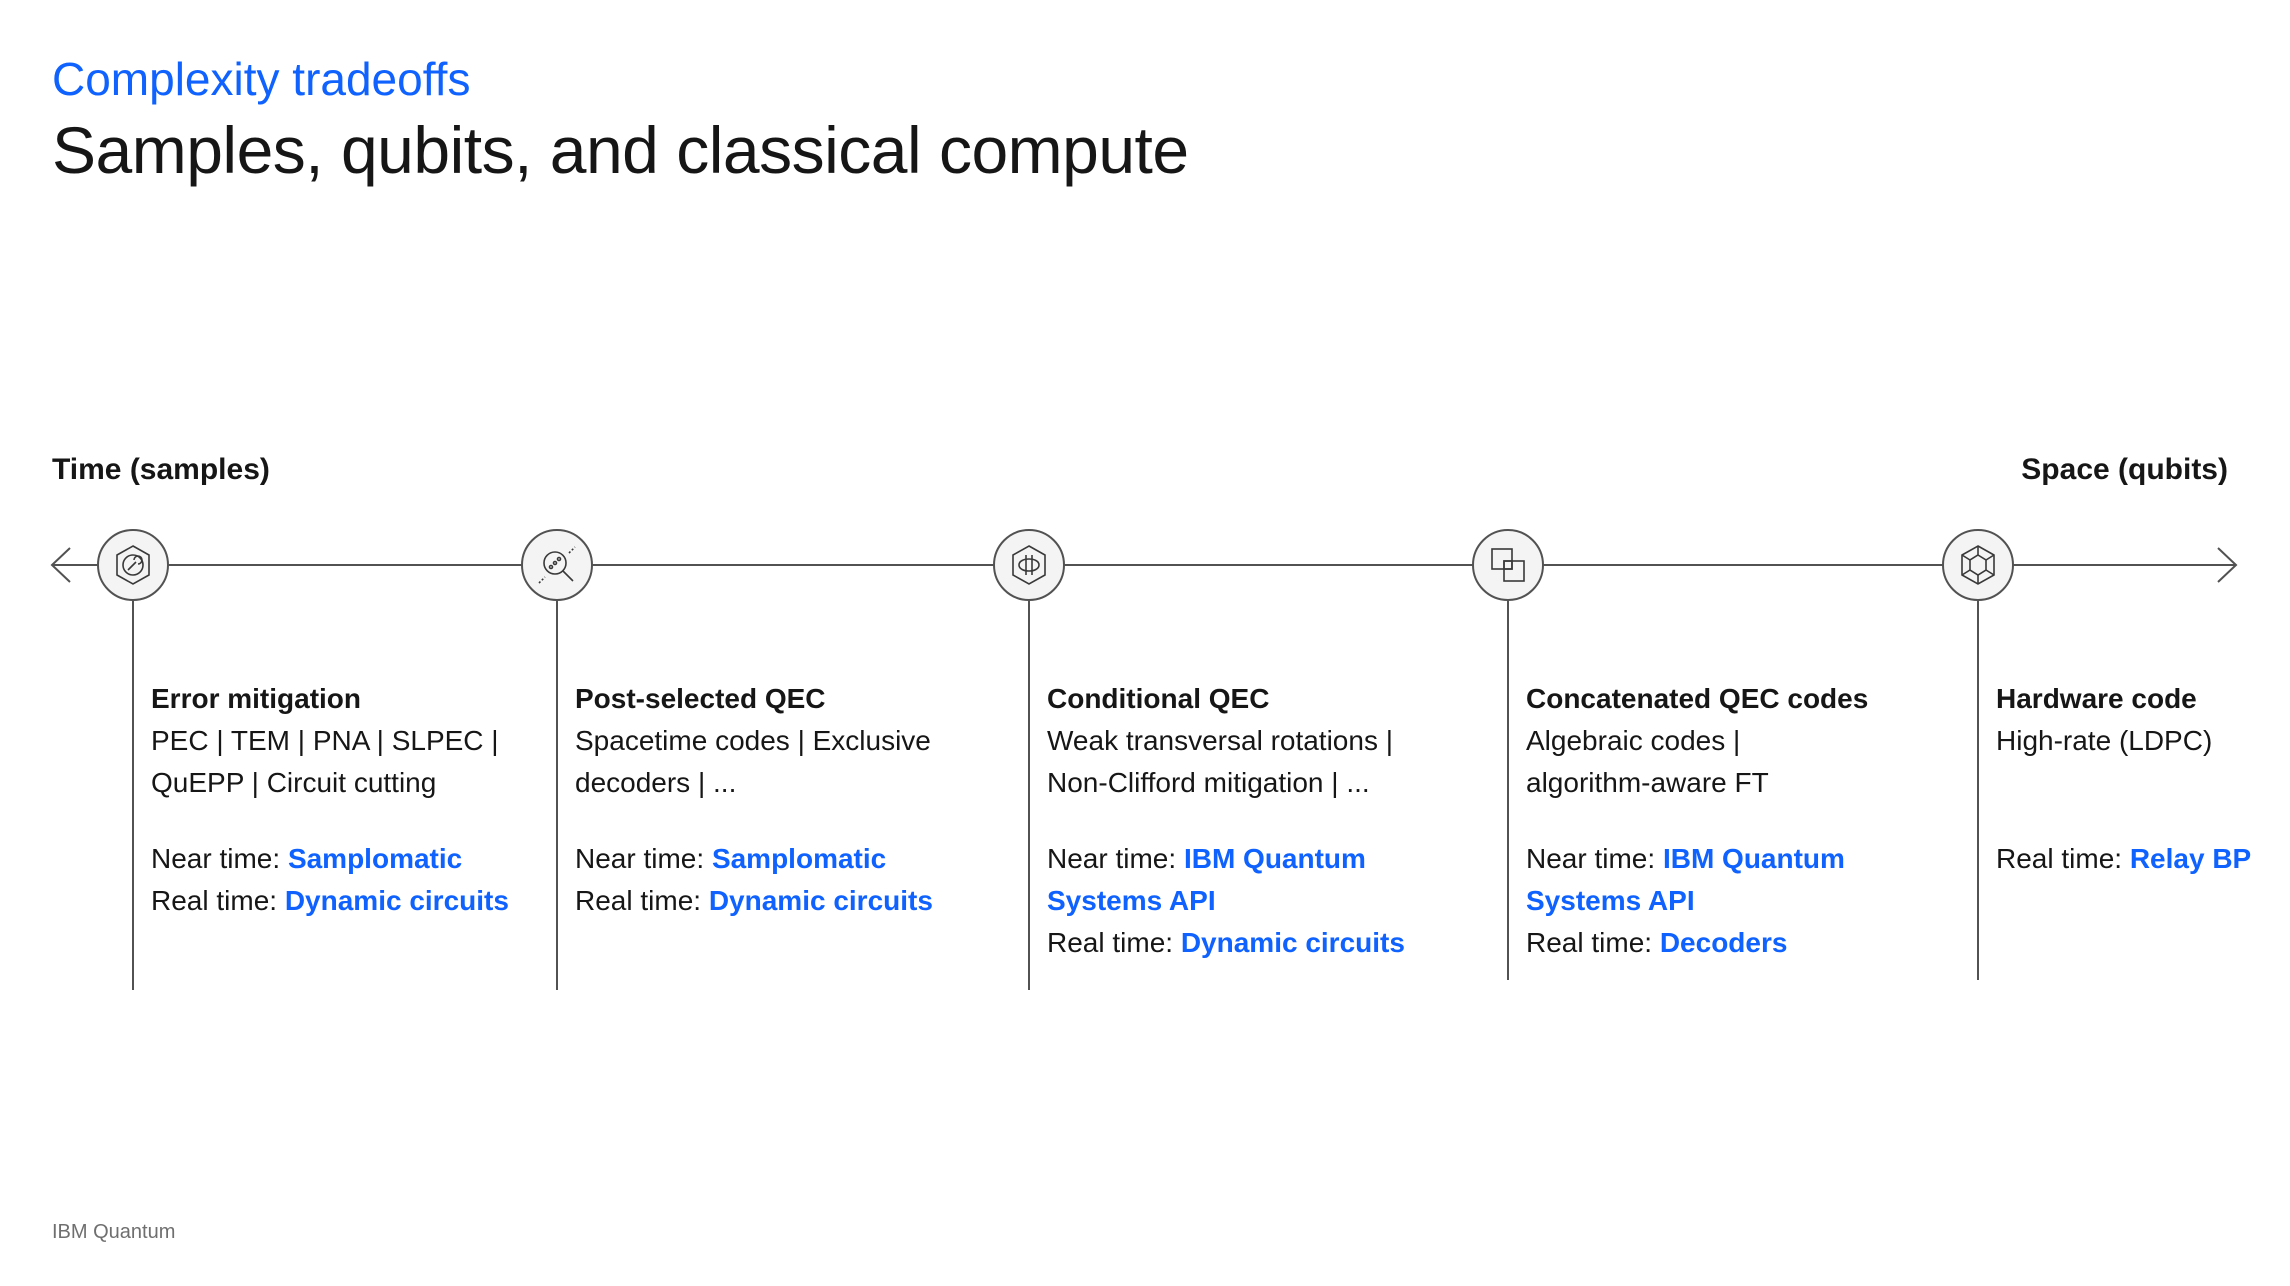  What do you see at coordinates (325, 740) in the screenshot?
I see `stage-desc-line: PEC | TEM | PNA | SLPEC |` at bounding box center [325, 740].